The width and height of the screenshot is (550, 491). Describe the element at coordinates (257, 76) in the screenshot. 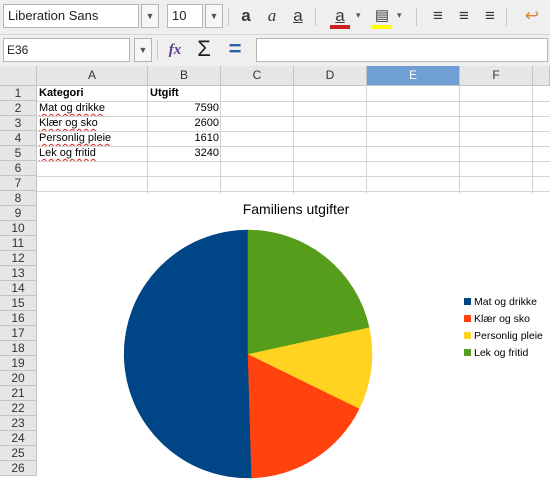

I see `column-header-c: C` at that location.